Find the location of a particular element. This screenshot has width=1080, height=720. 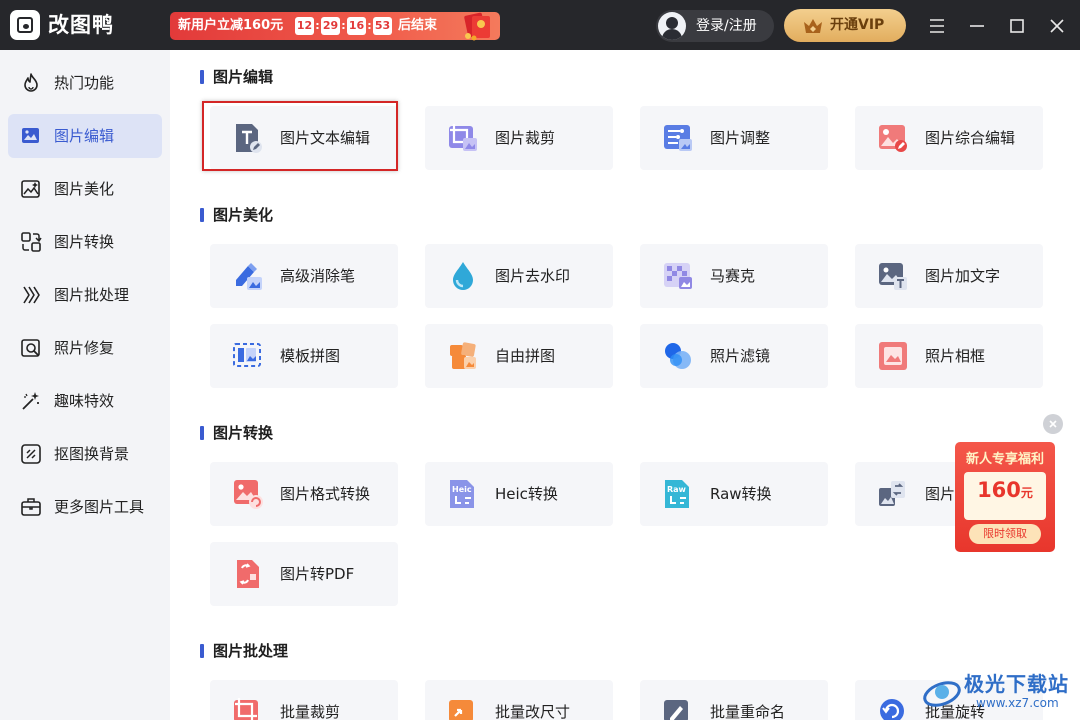

sidebar-item-label: 图片批处理 is located at coordinates (92, 295).